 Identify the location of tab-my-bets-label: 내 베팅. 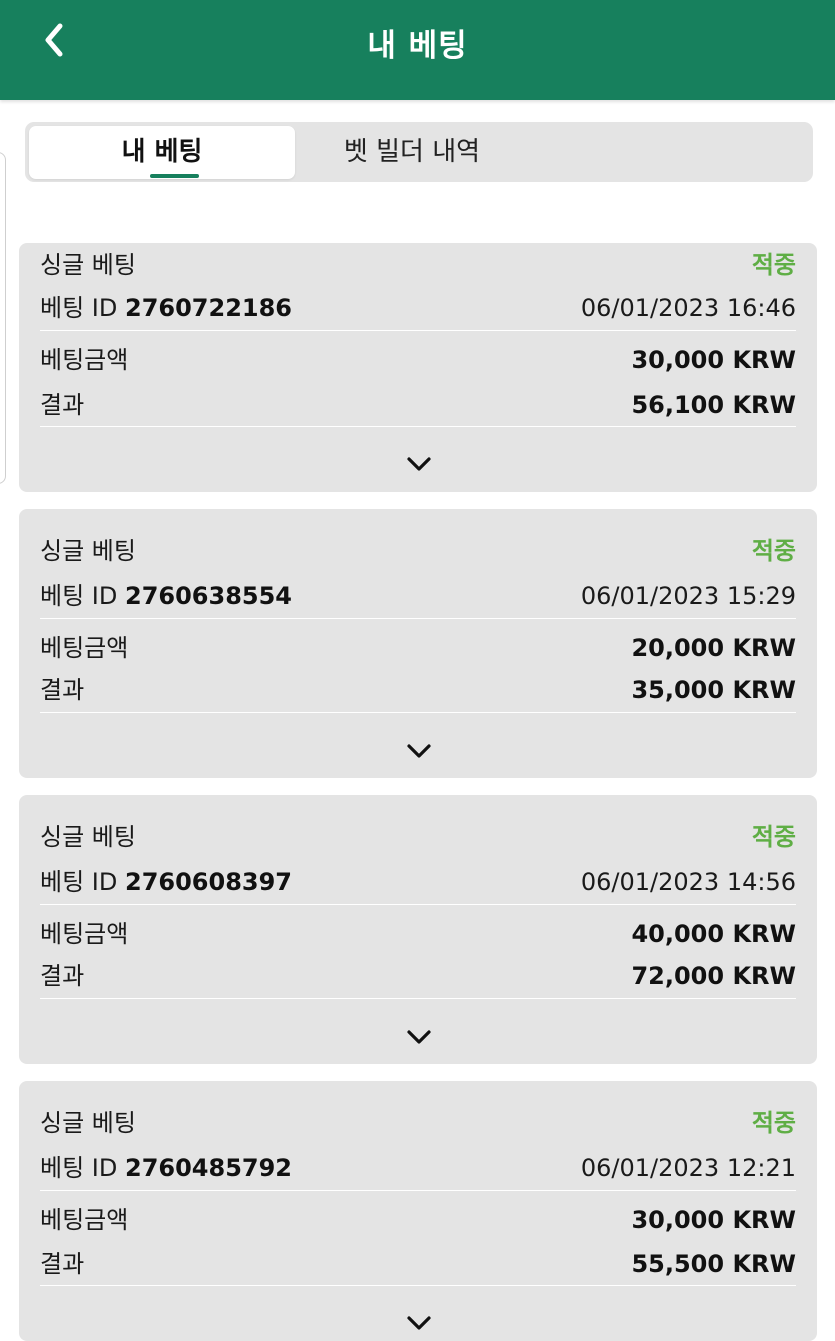
(162, 152).